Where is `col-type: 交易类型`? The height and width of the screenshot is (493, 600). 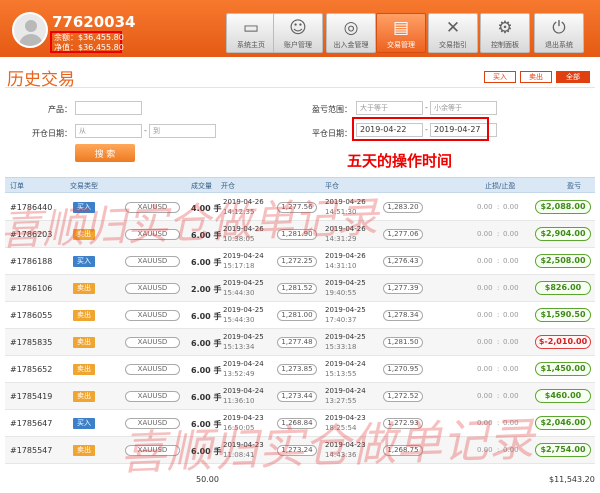 col-type: 交易类型 is located at coordinates (84, 186).